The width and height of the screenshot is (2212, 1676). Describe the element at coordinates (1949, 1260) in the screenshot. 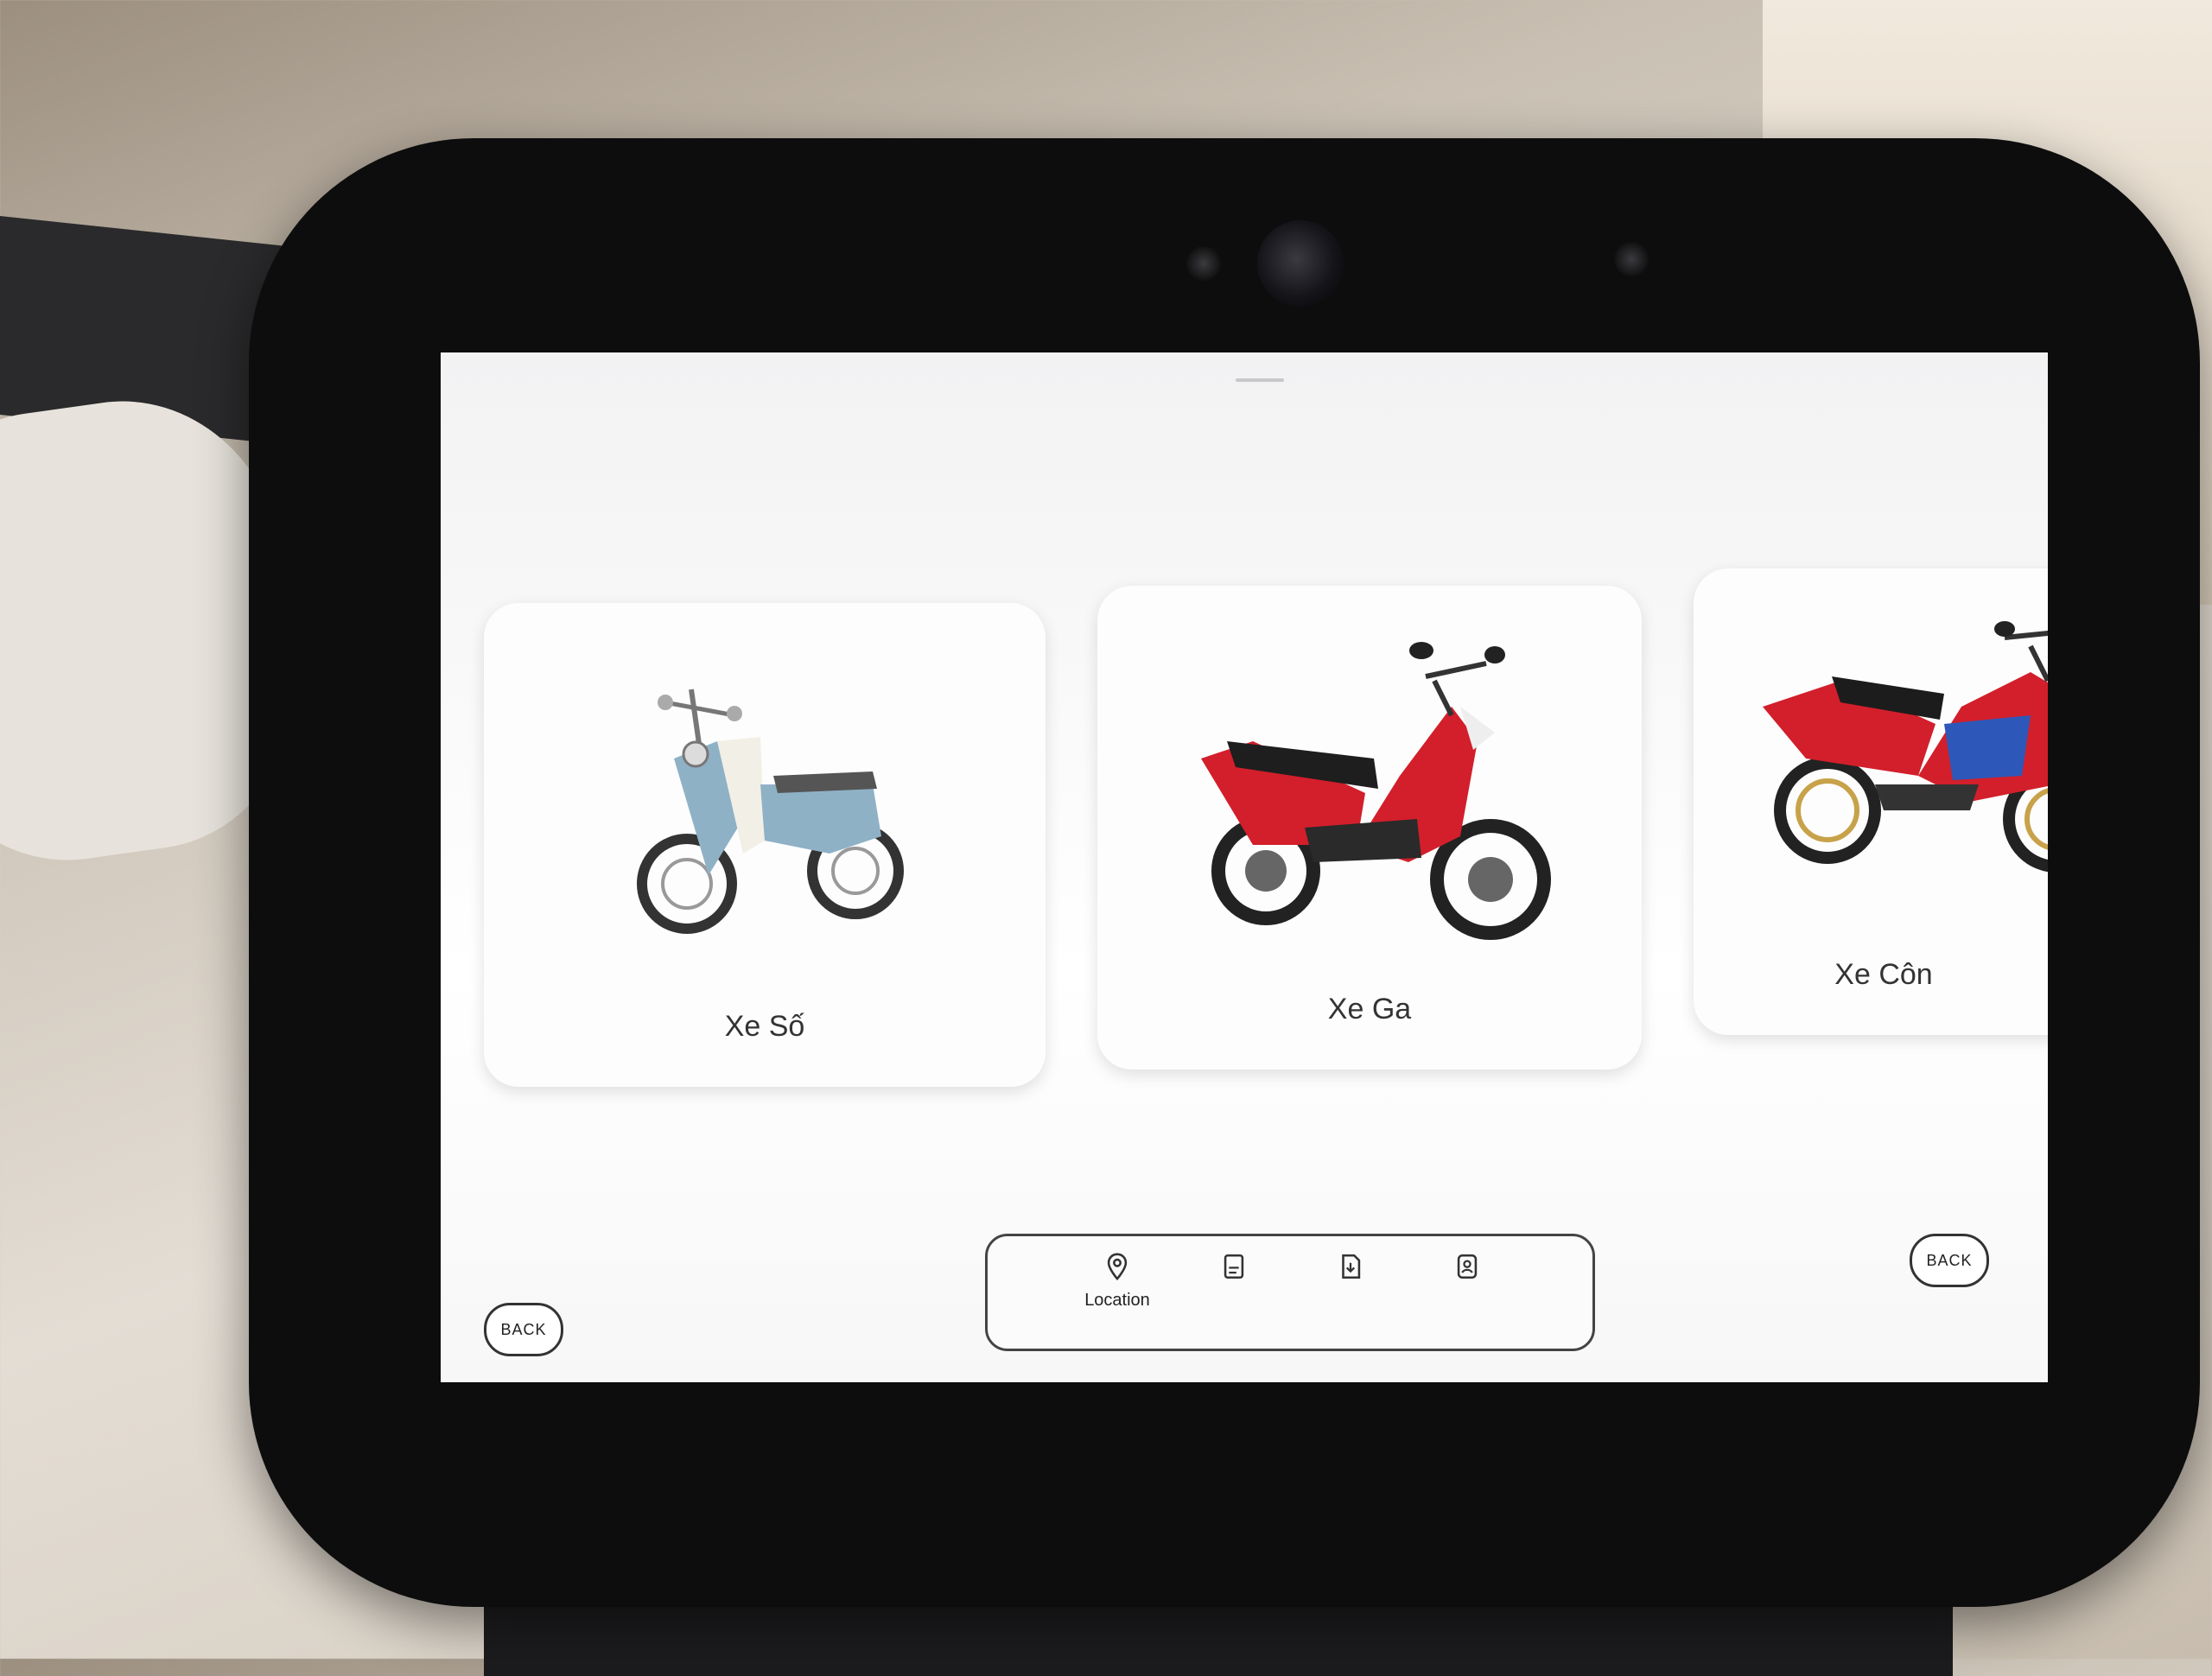

I see `back-button-right: BACK` at that location.